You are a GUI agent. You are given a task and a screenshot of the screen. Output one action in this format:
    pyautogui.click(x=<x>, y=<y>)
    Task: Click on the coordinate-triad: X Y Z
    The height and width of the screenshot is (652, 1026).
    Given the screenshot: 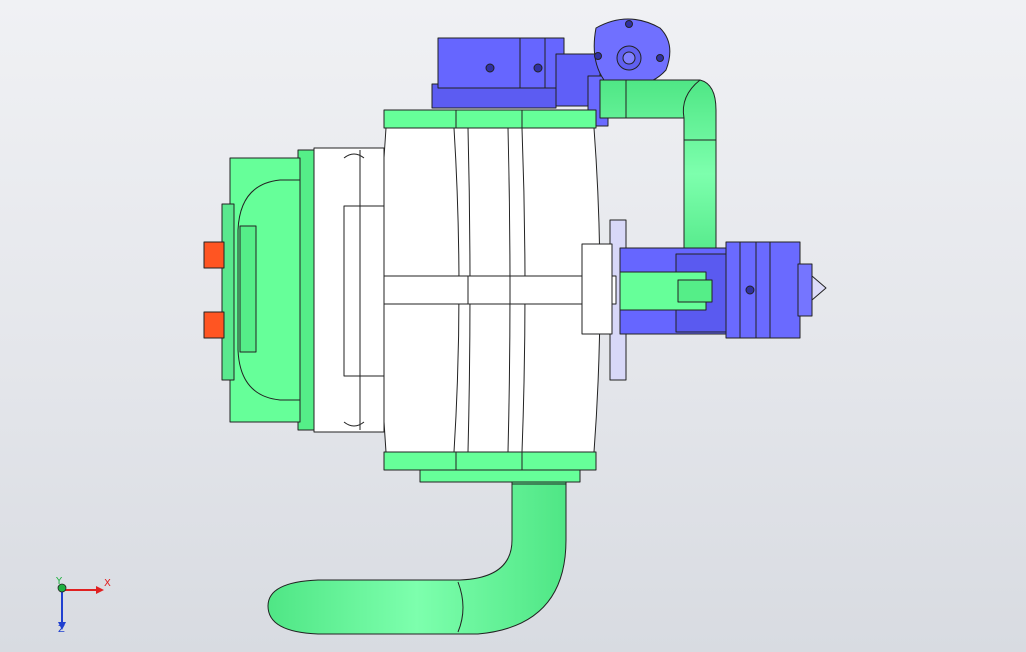 What is the action you would take?
    pyautogui.click(x=83, y=605)
    